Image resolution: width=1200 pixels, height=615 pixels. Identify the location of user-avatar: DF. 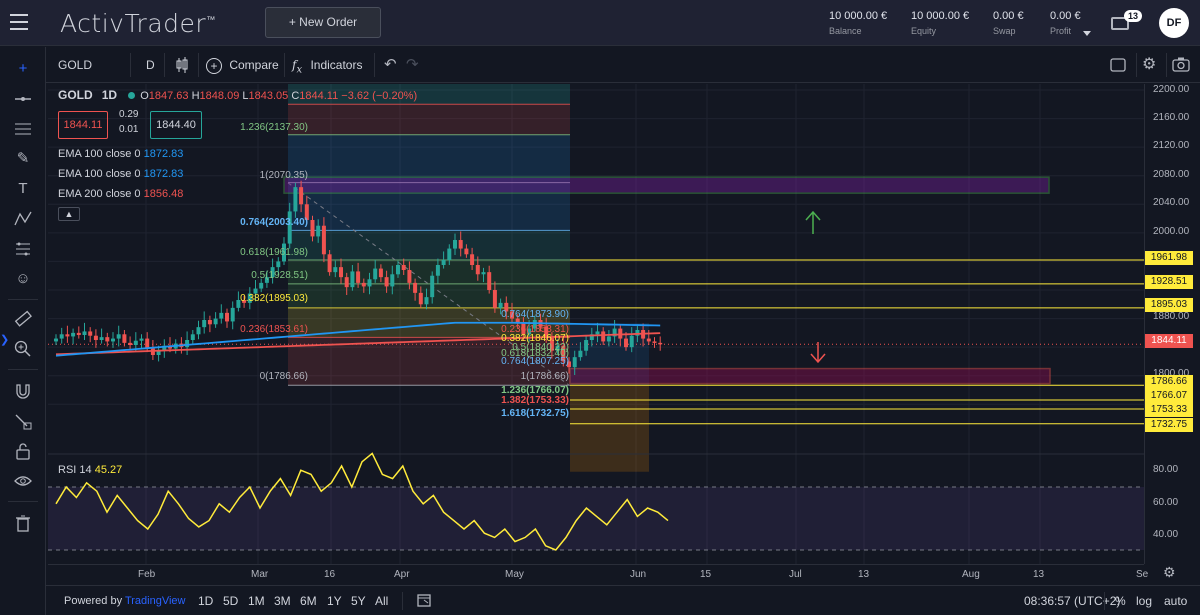
(1174, 23).